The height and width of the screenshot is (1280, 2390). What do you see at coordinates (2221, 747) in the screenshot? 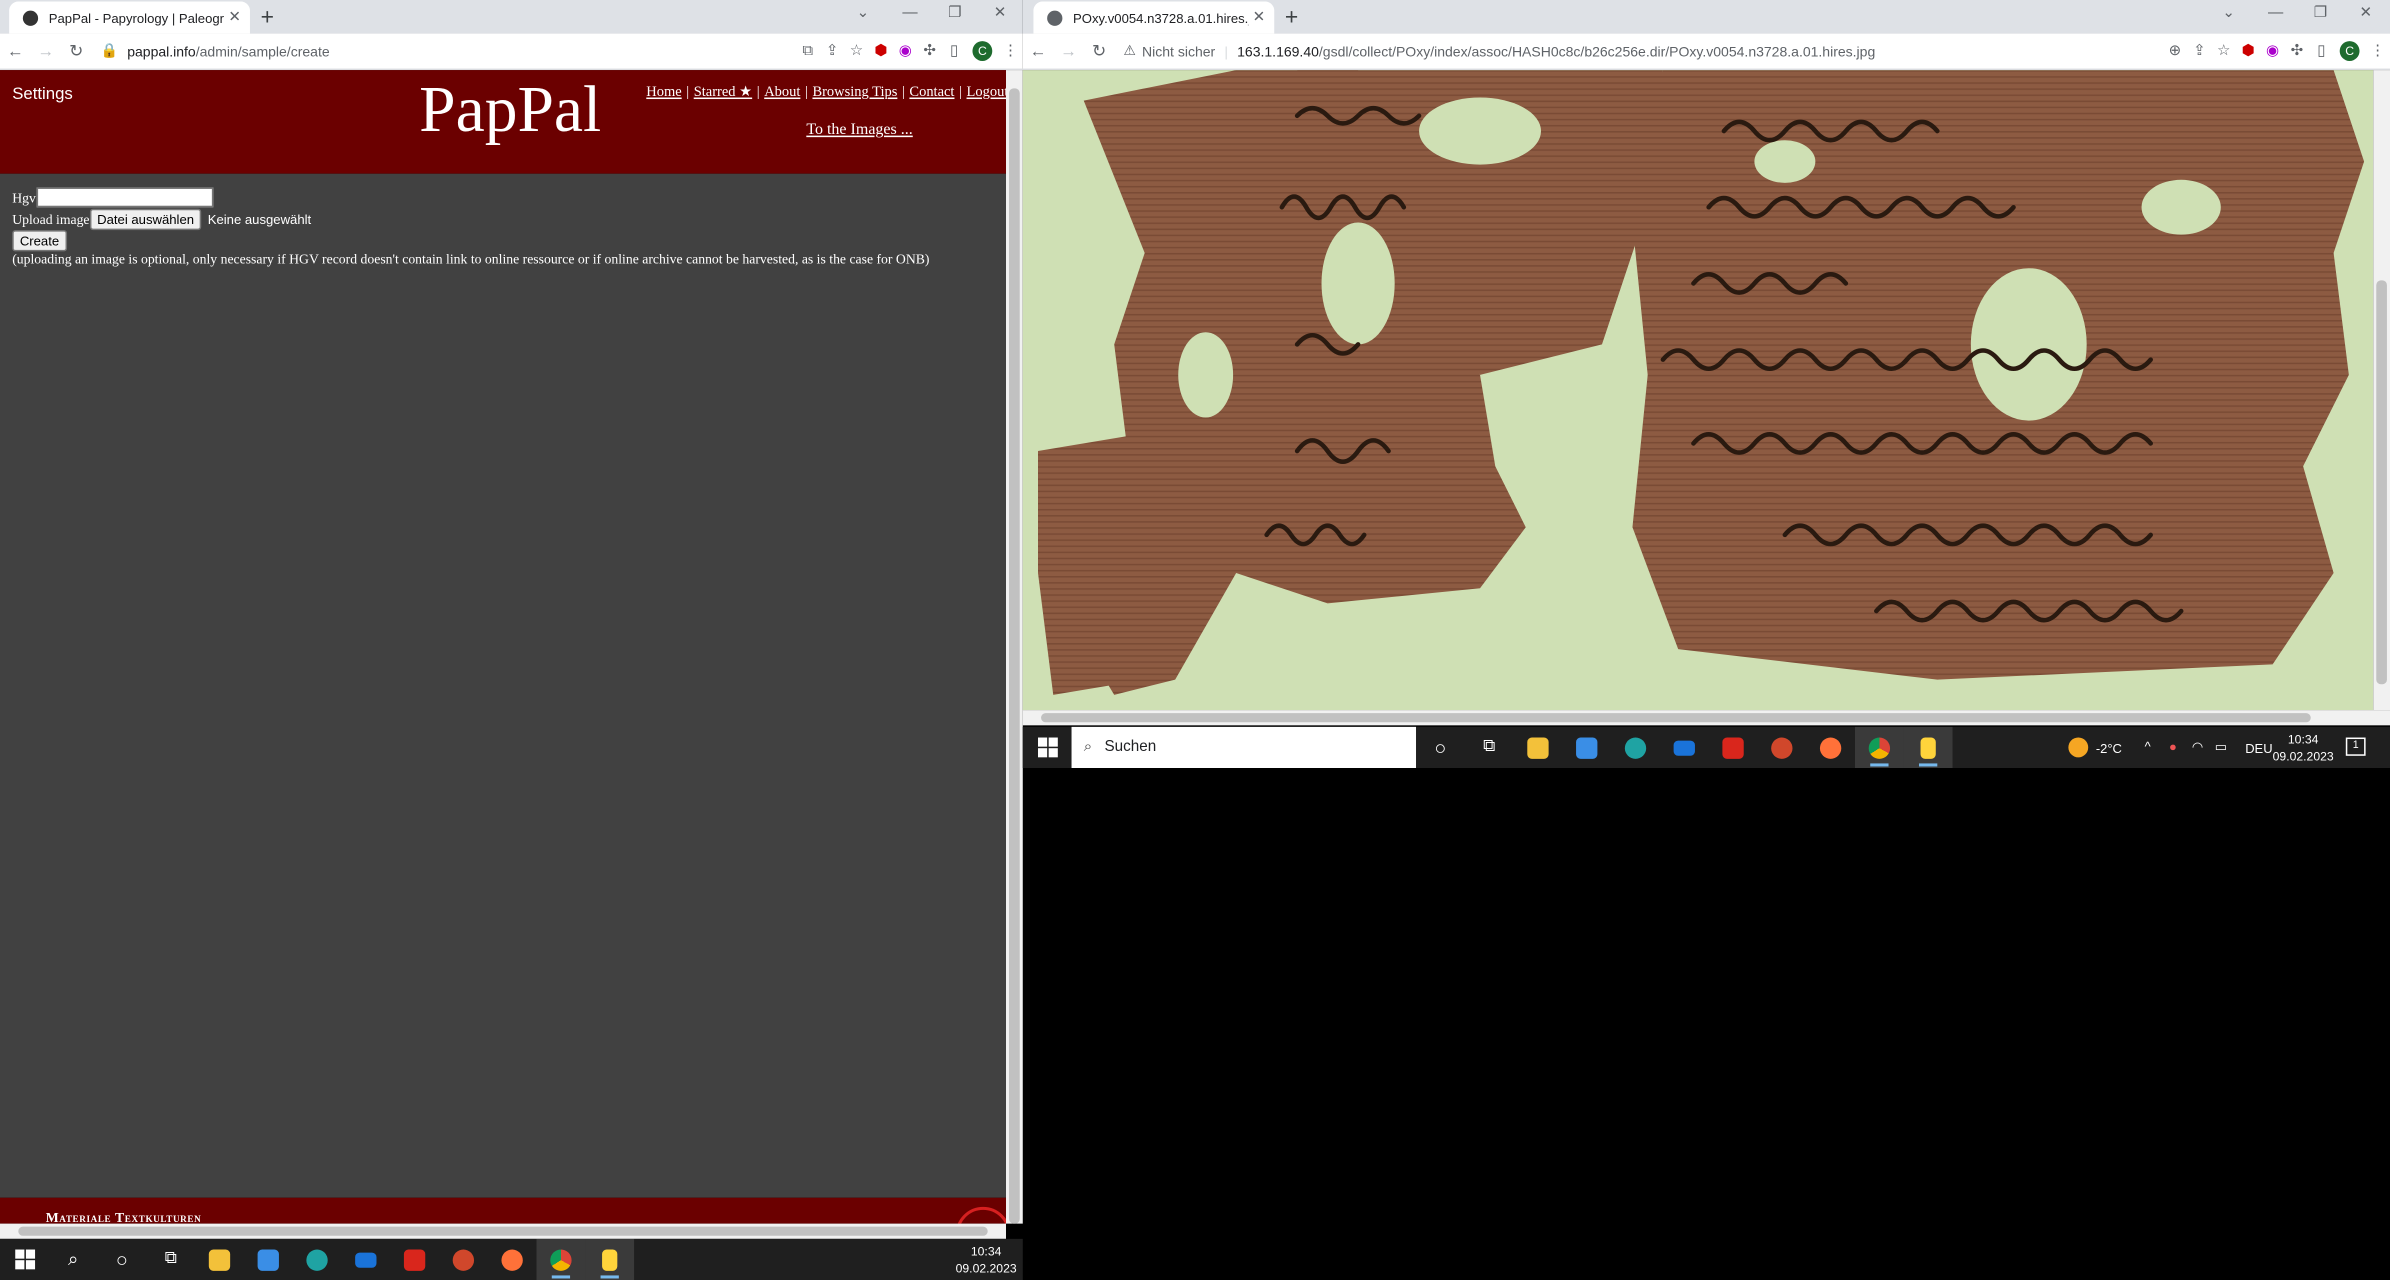
I see `battery-icon: ▭` at bounding box center [2221, 747].